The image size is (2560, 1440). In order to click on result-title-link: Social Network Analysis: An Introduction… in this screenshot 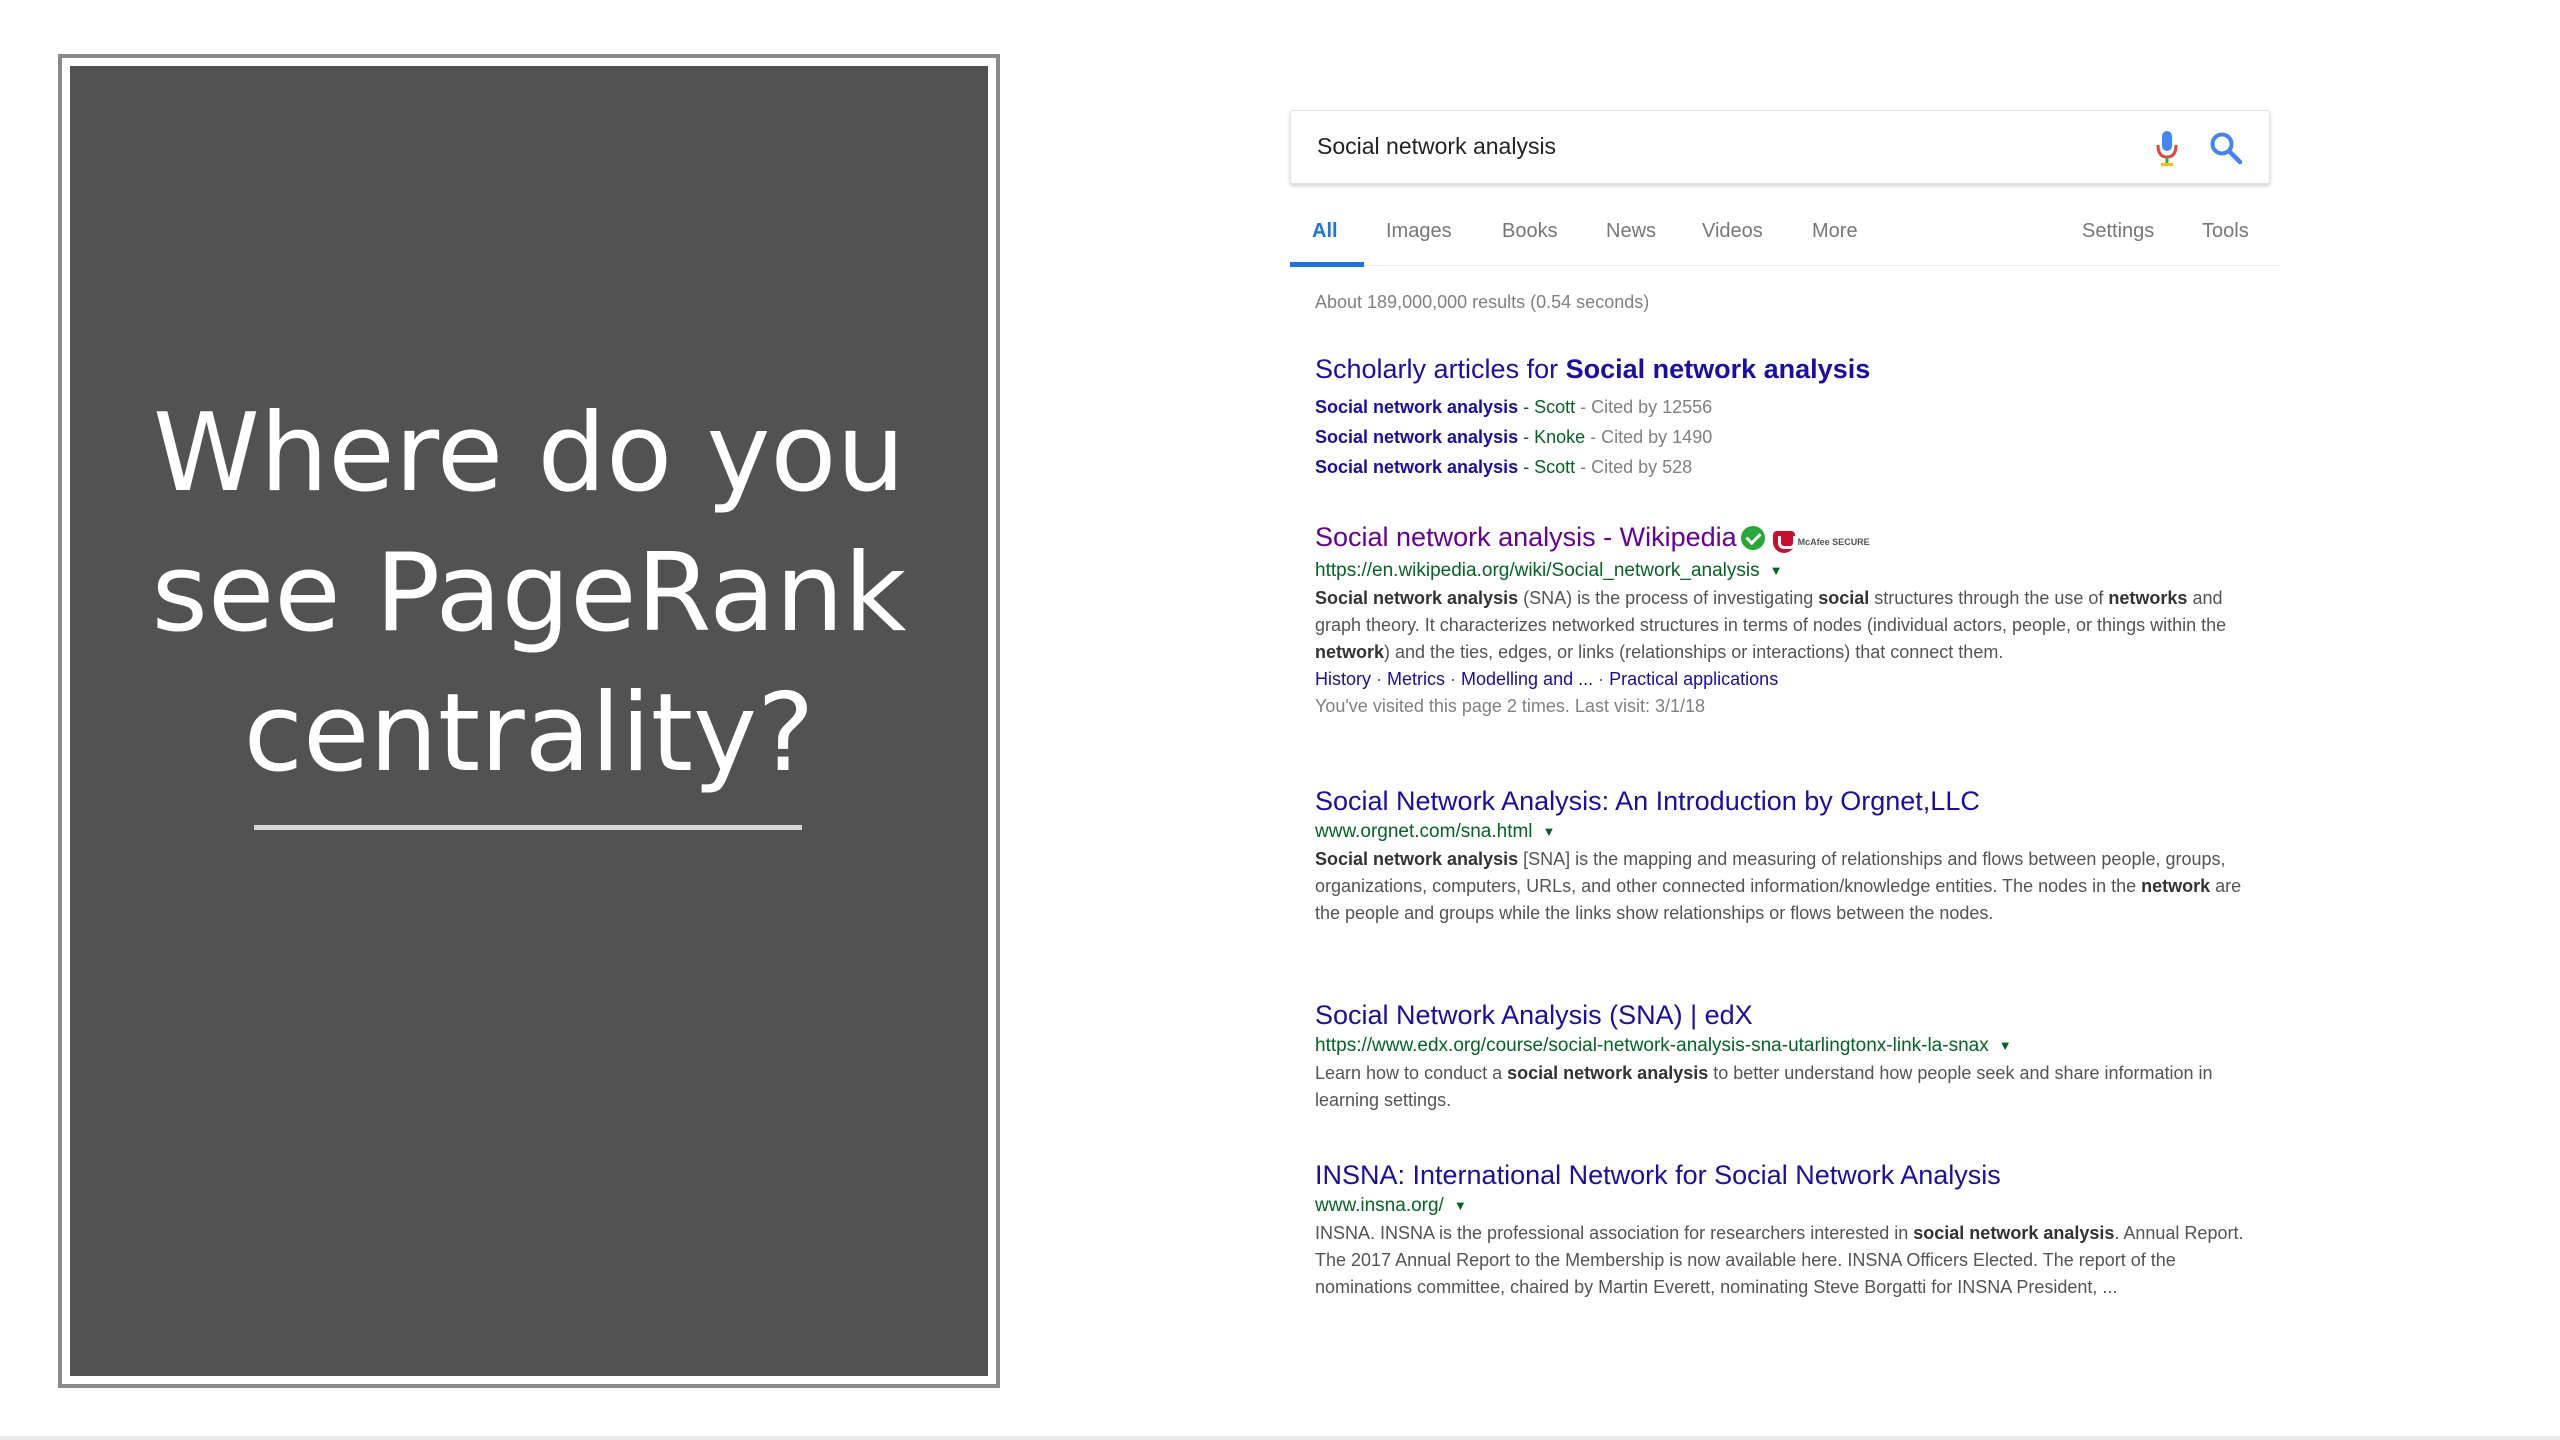, I will do `click(1795, 801)`.